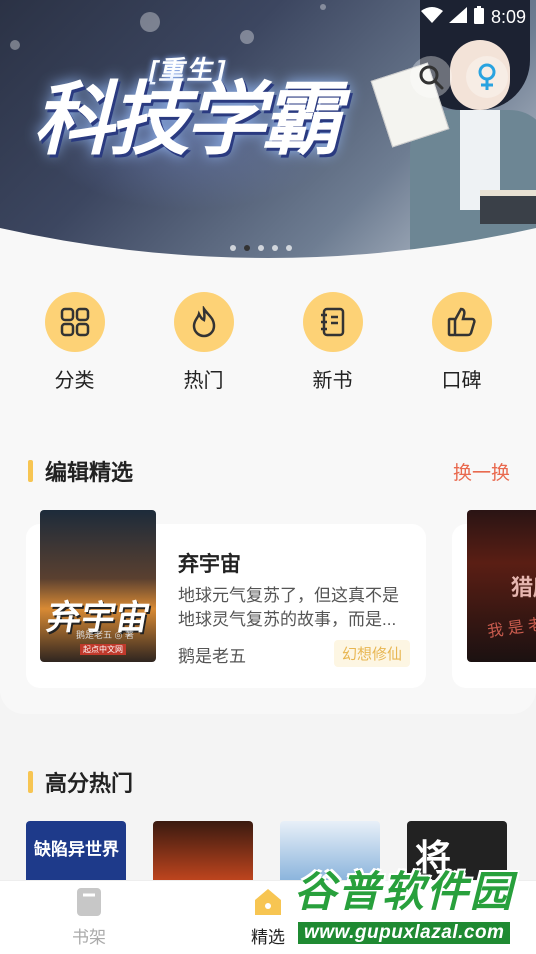 This screenshot has height=954, width=536. I want to click on book-cover-subtitle: 我 是 老, so click(511, 628).